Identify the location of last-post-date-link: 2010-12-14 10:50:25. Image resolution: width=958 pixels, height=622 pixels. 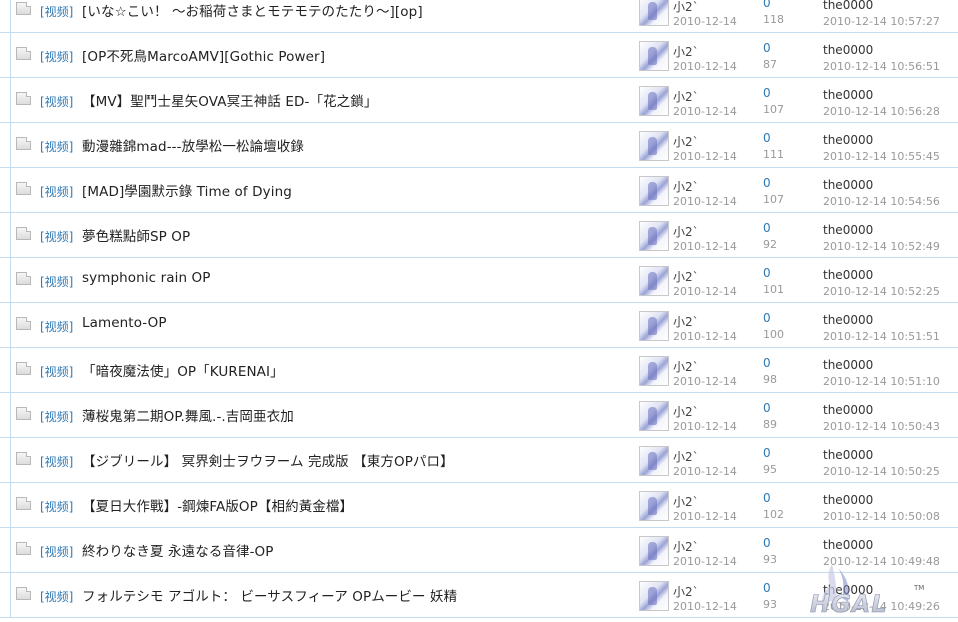
(881, 471).